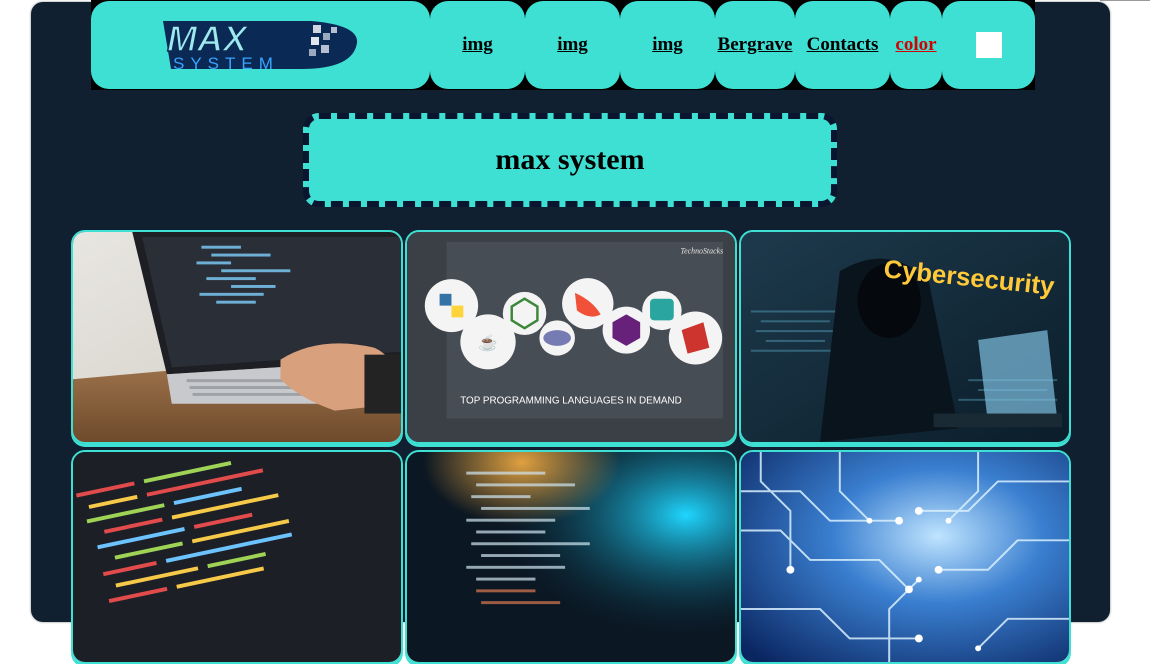  I want to click on nav-cell-img-3: img, so click(667, 45).